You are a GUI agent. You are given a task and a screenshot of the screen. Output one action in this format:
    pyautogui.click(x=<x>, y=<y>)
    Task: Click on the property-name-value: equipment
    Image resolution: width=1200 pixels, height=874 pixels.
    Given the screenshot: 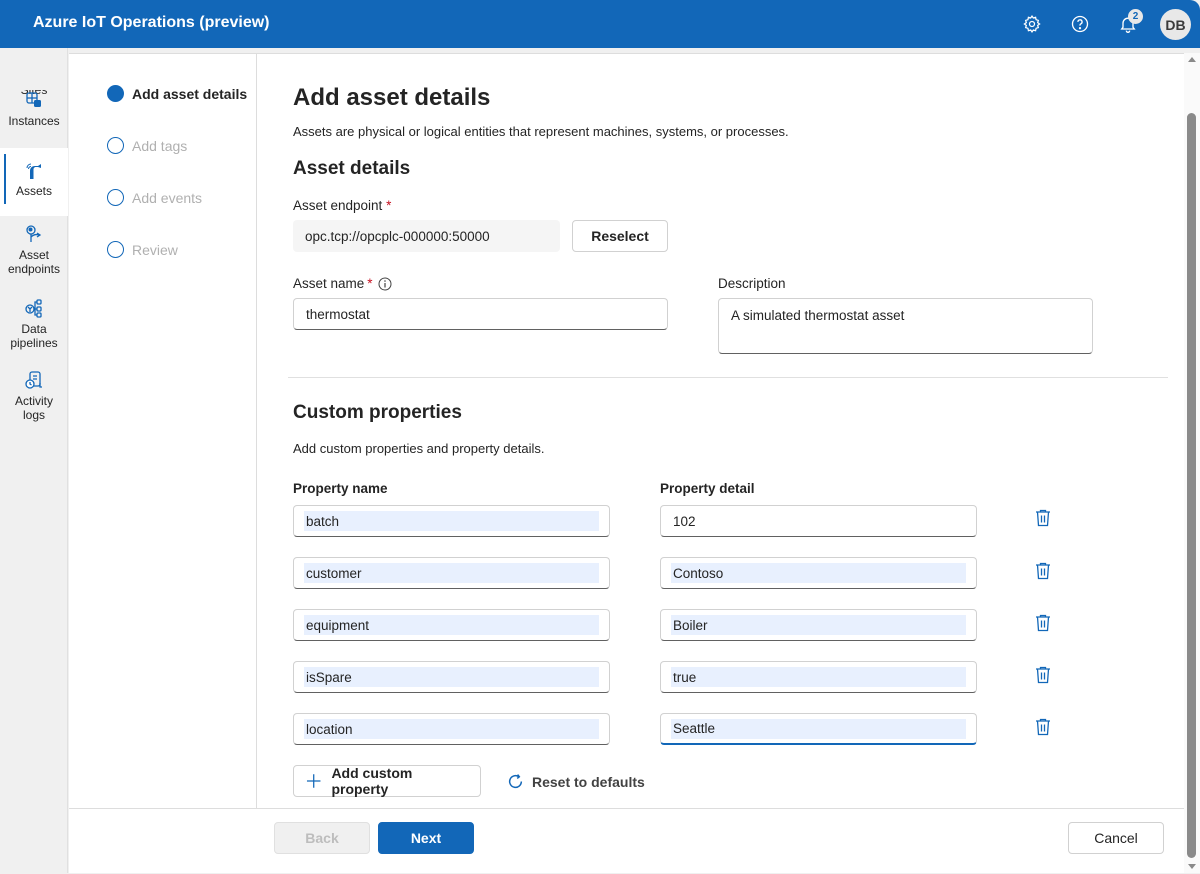 What is the action you would take?
    pyautogui.click(x=451, y=625)
    